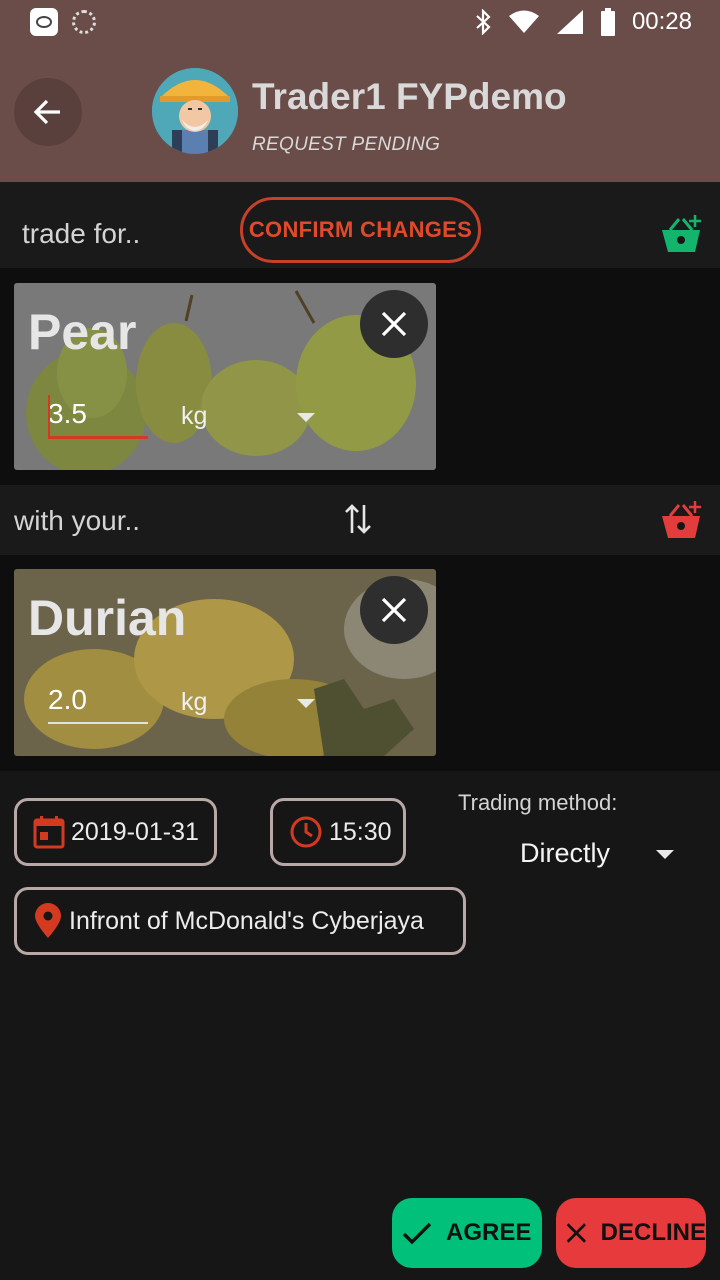 This screenshot has height=1280, width=720. I want to click on durian-item-card: Durian 2.0 kg, so click(225, 662).